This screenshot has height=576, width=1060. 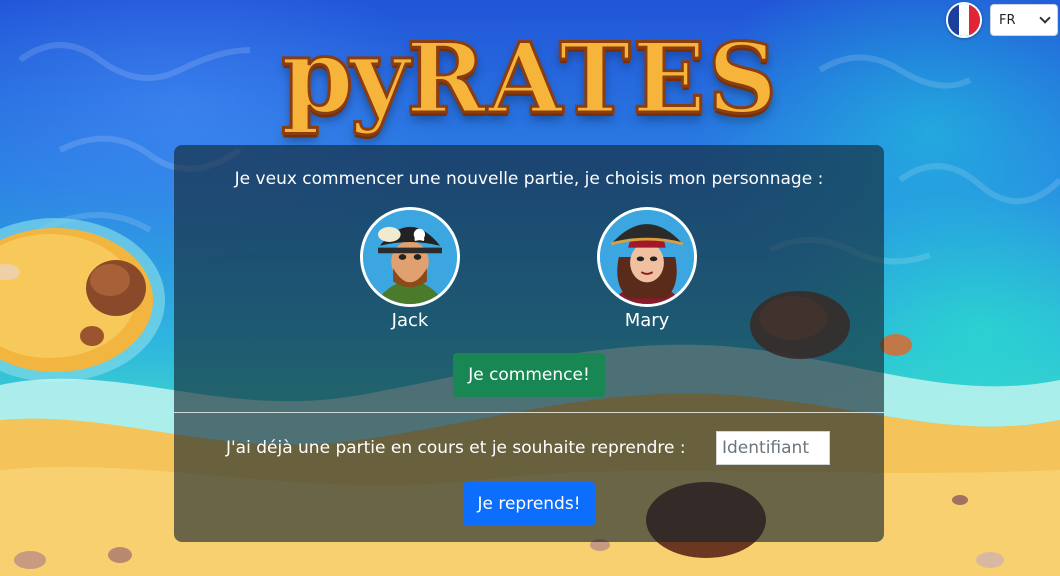 I want to click on character-name-mary: Mary, so click(x=647, y=320).